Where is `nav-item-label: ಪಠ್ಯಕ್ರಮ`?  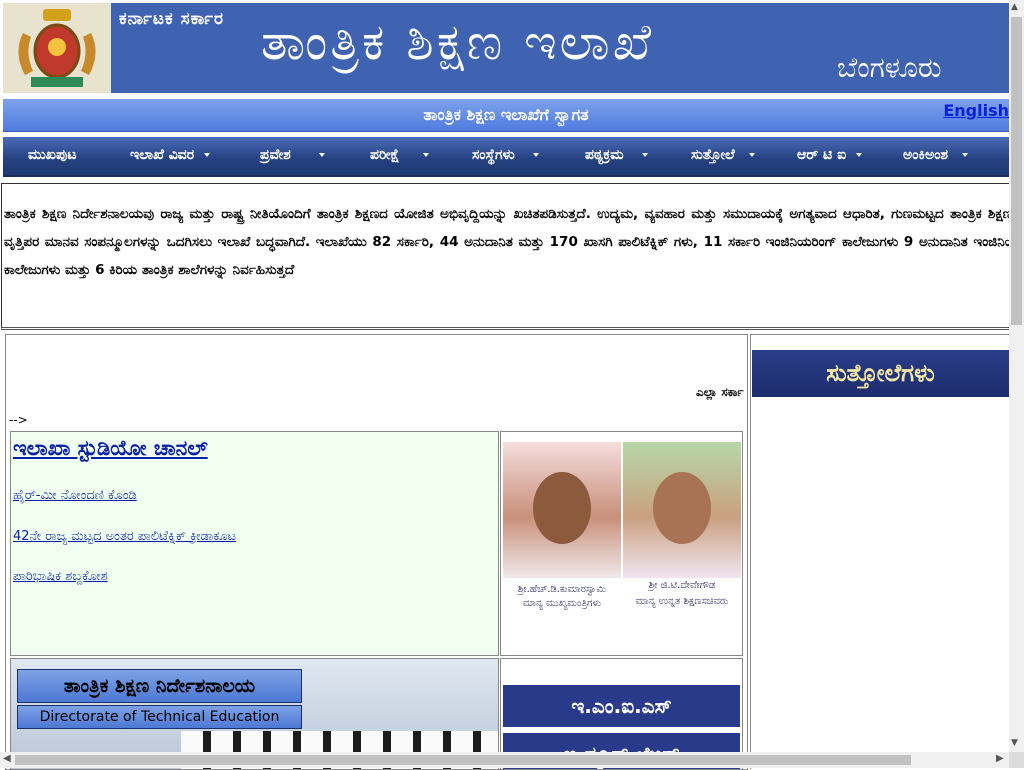 nav-item-label: ಪಠ್ಯಕ್ರಮ is located at coordinates (604, 155).